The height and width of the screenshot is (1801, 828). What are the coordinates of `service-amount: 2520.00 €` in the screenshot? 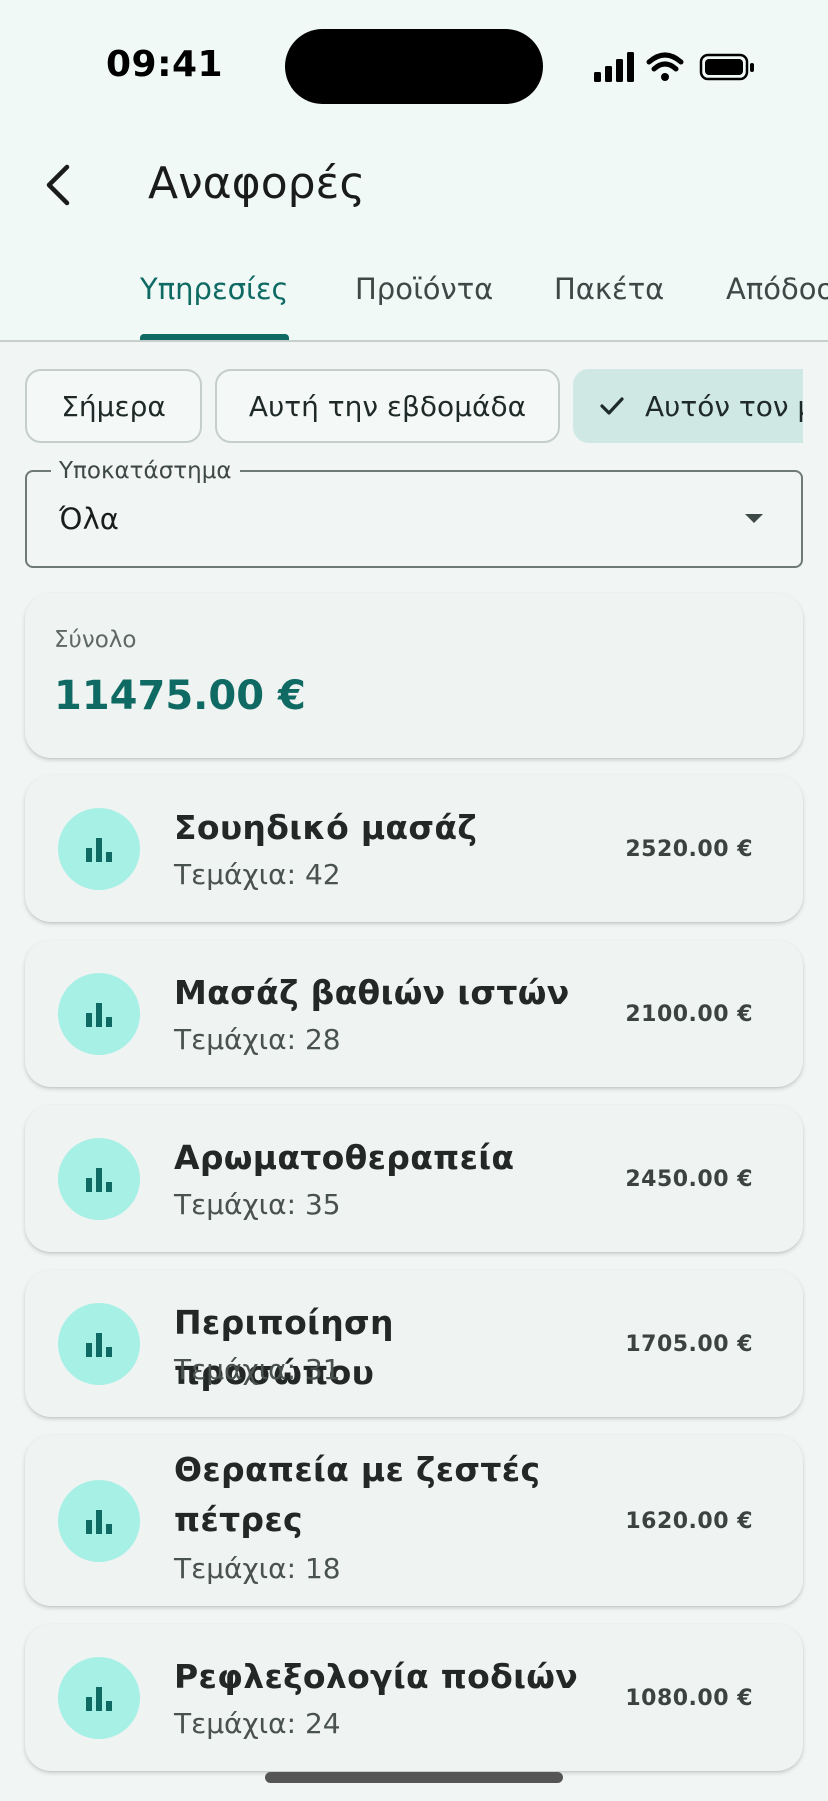 It's located at (689, 849).